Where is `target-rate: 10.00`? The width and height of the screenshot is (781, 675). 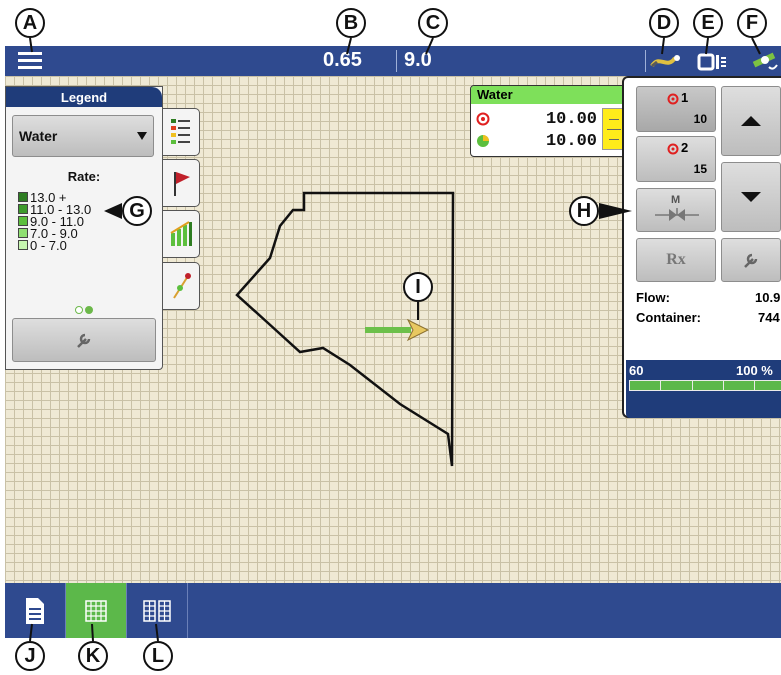
target-rate: 10.00 is located at coordinates (571, 119).